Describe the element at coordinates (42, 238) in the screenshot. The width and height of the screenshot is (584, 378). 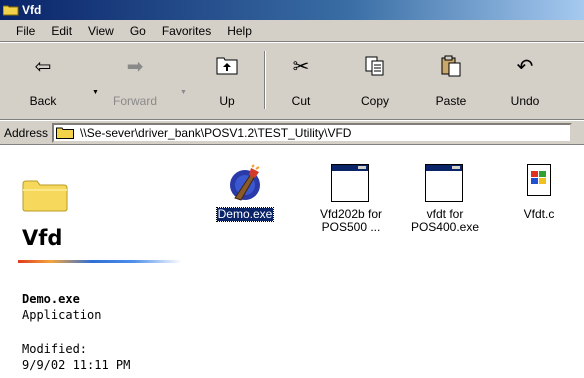
I see `folder-title: Vfd` at that location.